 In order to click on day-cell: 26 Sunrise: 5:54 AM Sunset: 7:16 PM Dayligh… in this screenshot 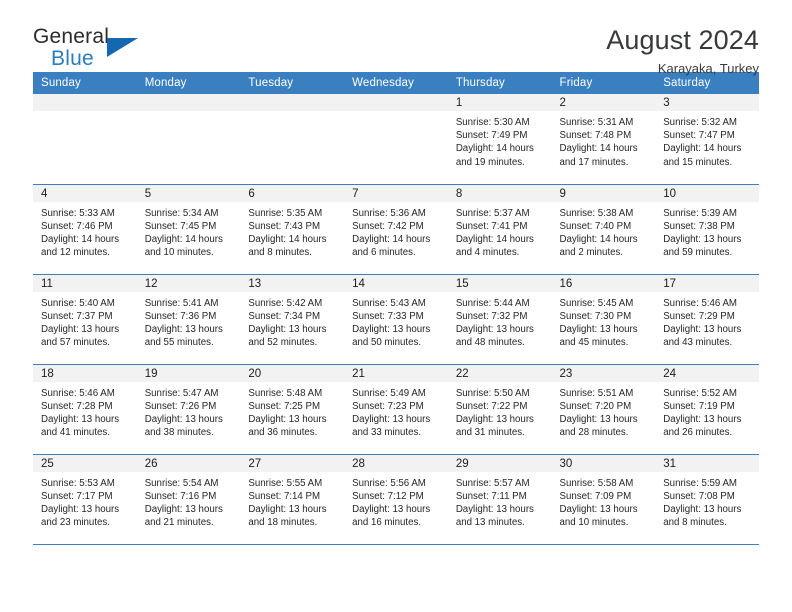, I will do `click(188, 499)`.